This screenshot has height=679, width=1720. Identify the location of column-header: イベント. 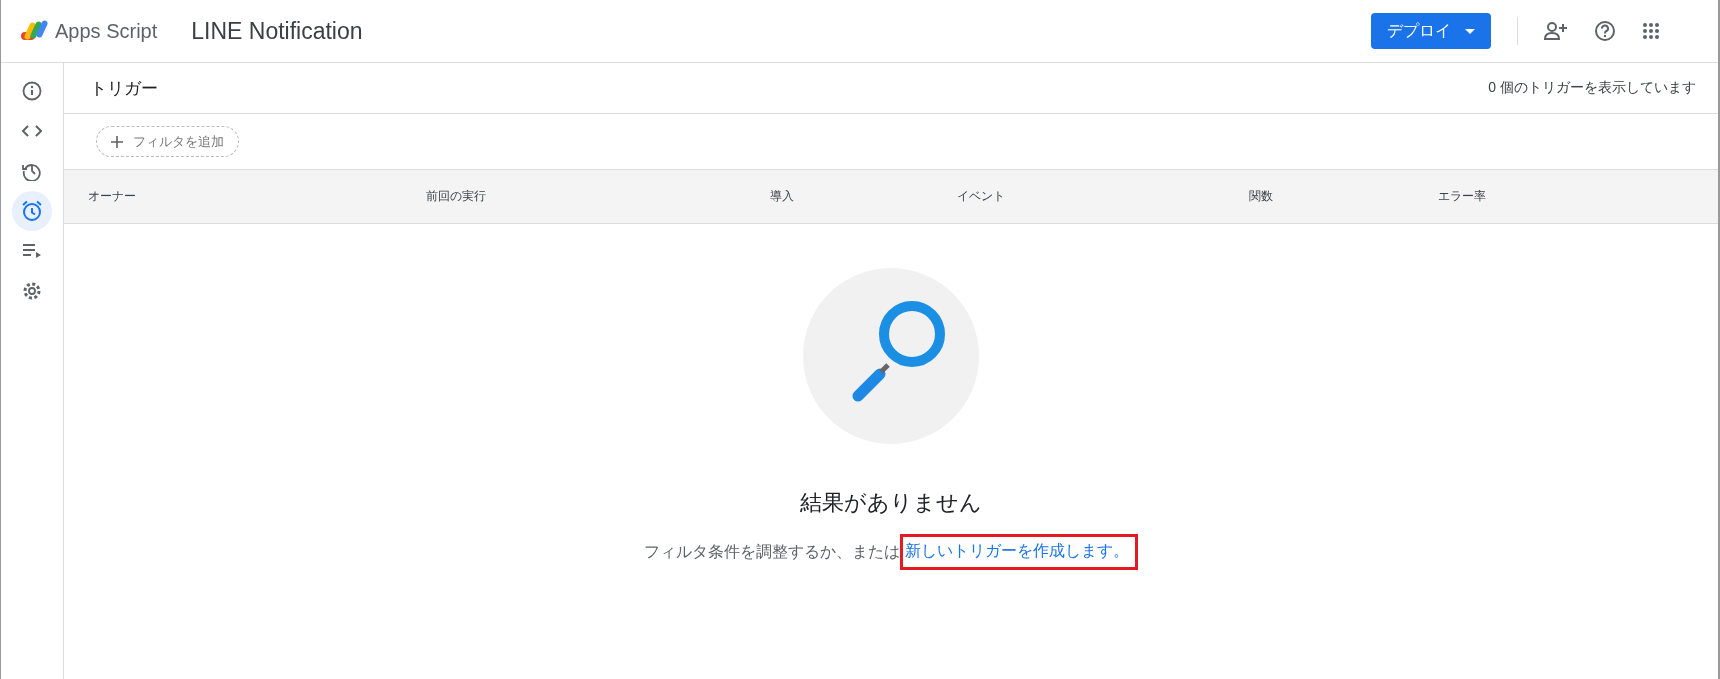
(981, 196).